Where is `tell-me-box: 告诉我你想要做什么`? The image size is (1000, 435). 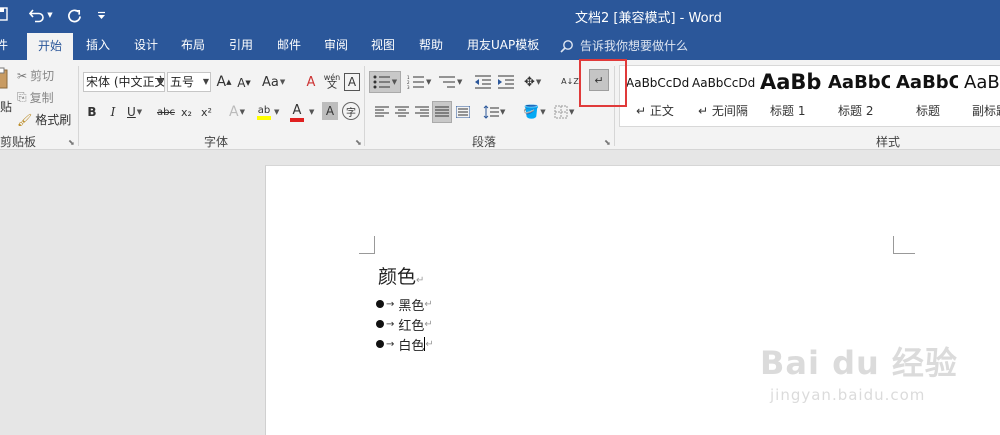
tell-me-box: 告诉我你想要做什么 is located at coordinates (624, 45).